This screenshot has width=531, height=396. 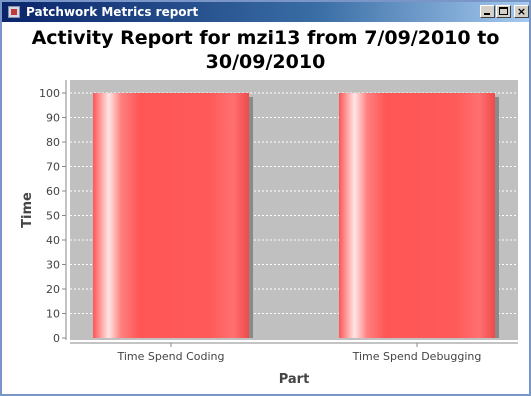 What do you see at coordinates (53, 240) in the screenshot?
I see `y-tick-label: 40` at bounding box center [53, 240].